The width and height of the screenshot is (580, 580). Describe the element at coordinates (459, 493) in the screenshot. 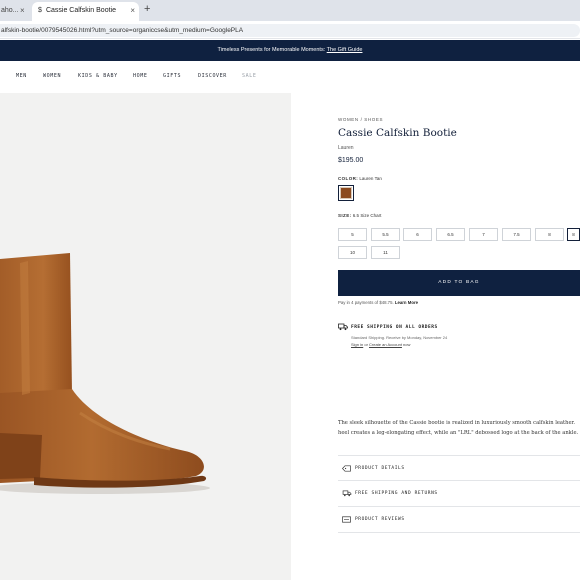

I see `accordion-shipping-returns: FREE SHIPPING AND RETURNS` at that location.